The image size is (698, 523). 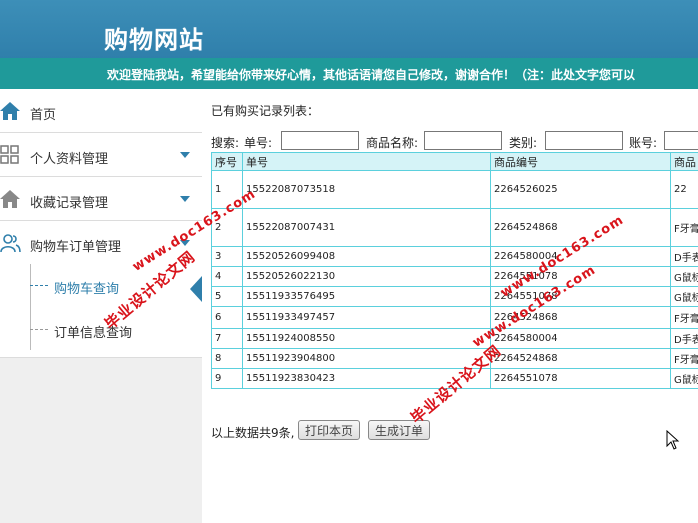 I want to click on table-row: 5155119335764952264551078G鼠标, so click(x=454, y=296).